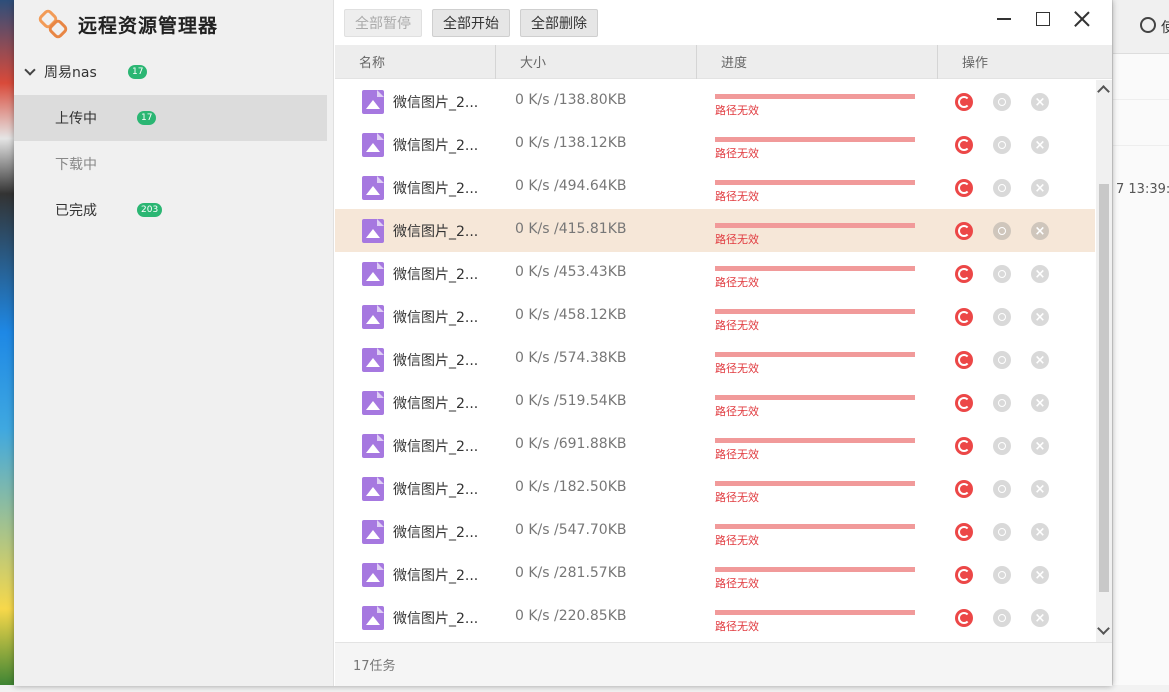 This screenshot has height=692, width=1169. I want to click on table-row: 微信图片_2... 0 K/s /220.85KB 路径无效, so click(715, 617).